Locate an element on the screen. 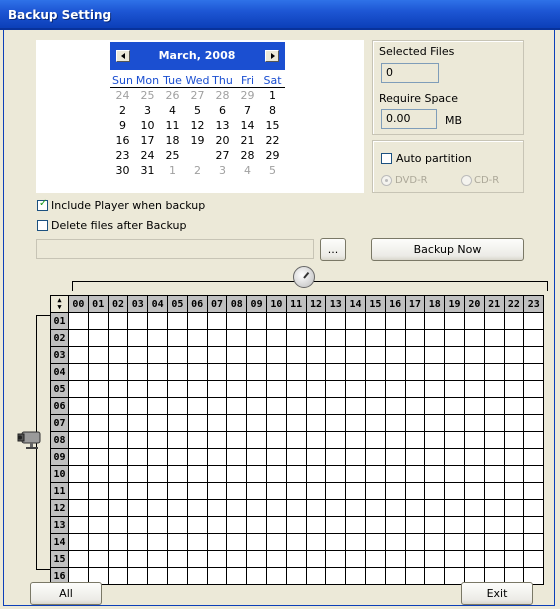 Image resolution: width=560 pixels, height=609 pixels. calendar-day: 27 is located at coordinates (197, 95).